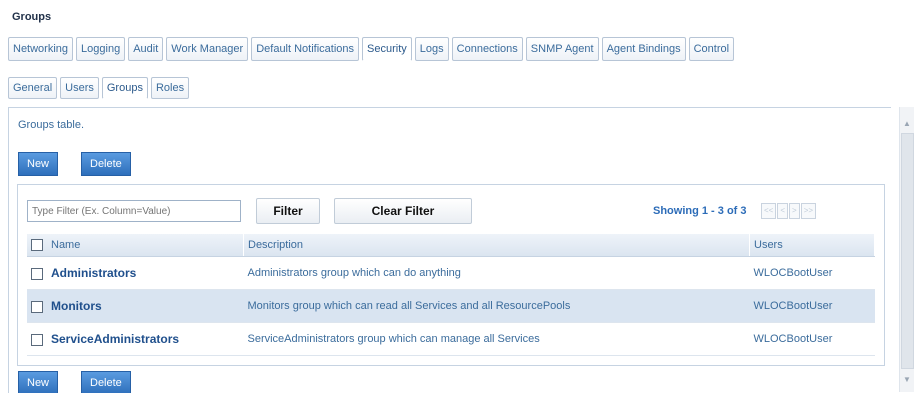 The width and height of the screenshot is (914, 393). I want to click on row-name-cell: ServiceAdministrators, so click(135, 339).